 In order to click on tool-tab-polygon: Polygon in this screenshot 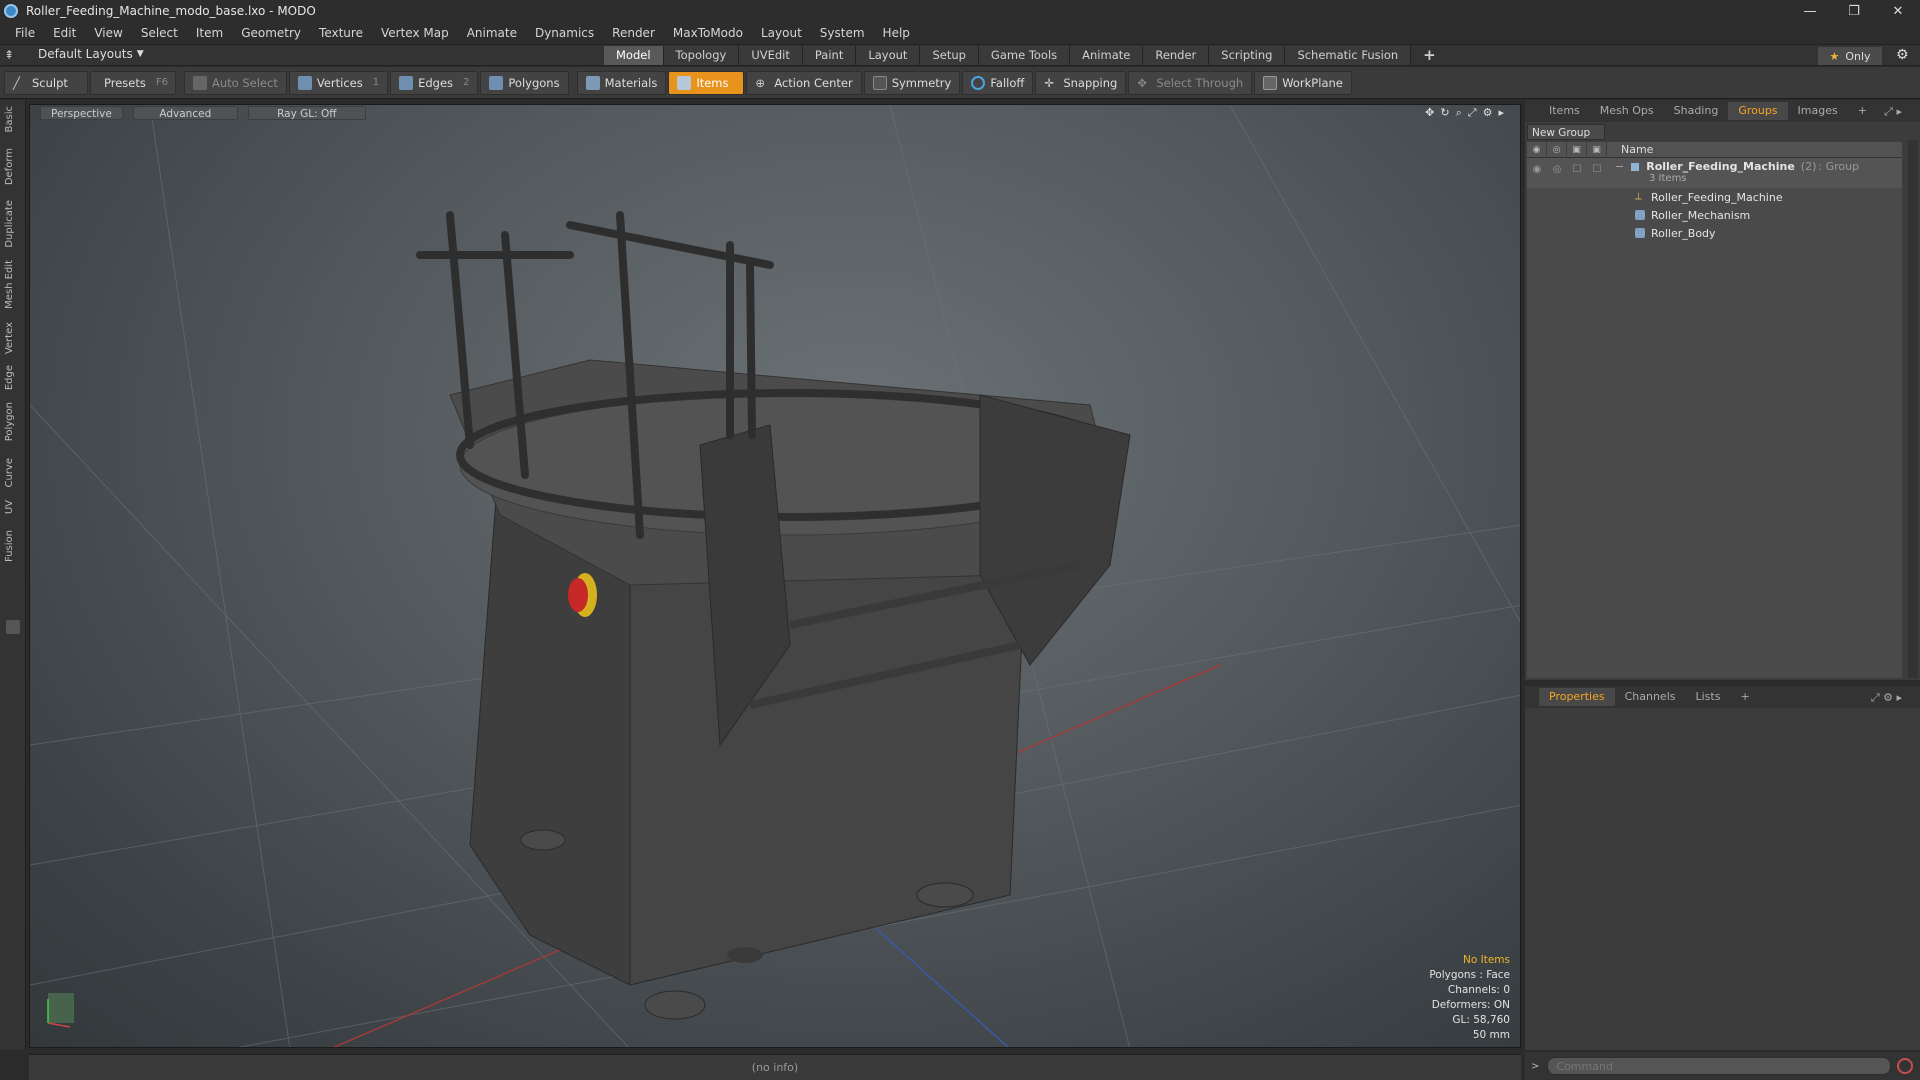, I will do `click(13, 421)`.